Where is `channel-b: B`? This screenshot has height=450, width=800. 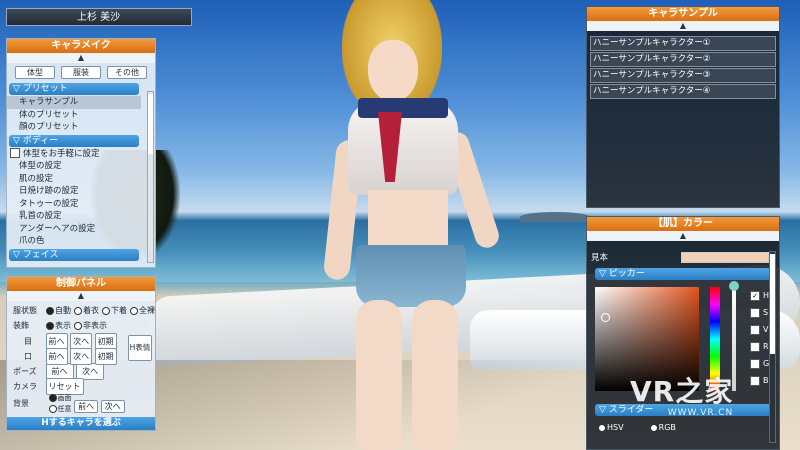
channel-b: B is located at coordinates (759, 380).